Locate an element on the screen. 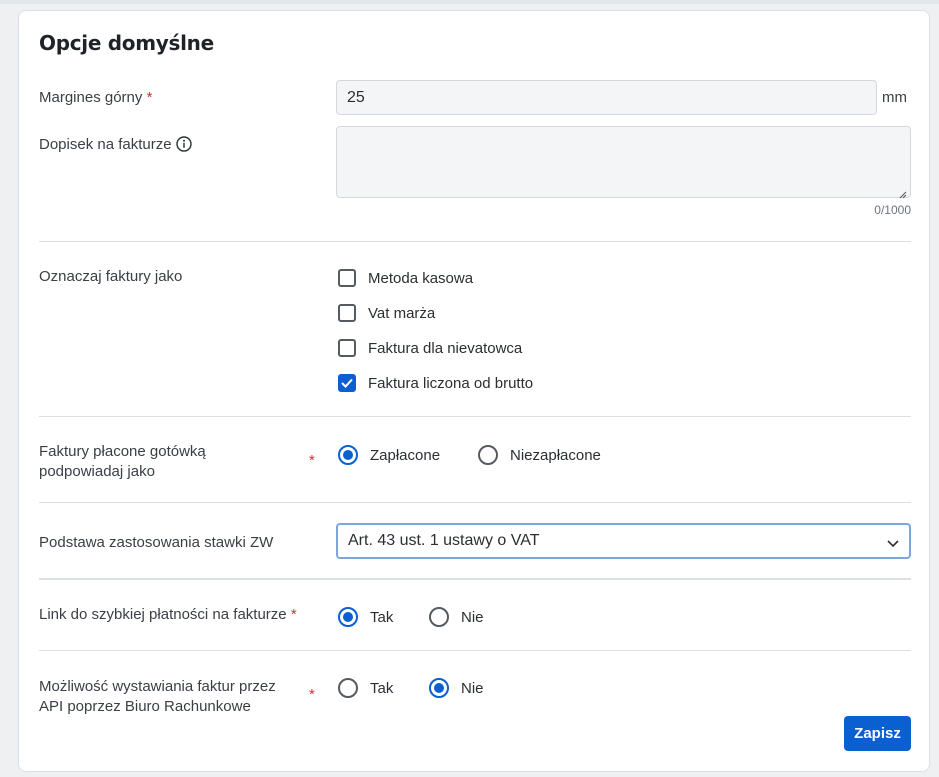 The height and width of the screenshot is (777, 939). cash-paid-label: Faktury płacone gotówką podpowiadaj jako is located at coordinates (122, 462).